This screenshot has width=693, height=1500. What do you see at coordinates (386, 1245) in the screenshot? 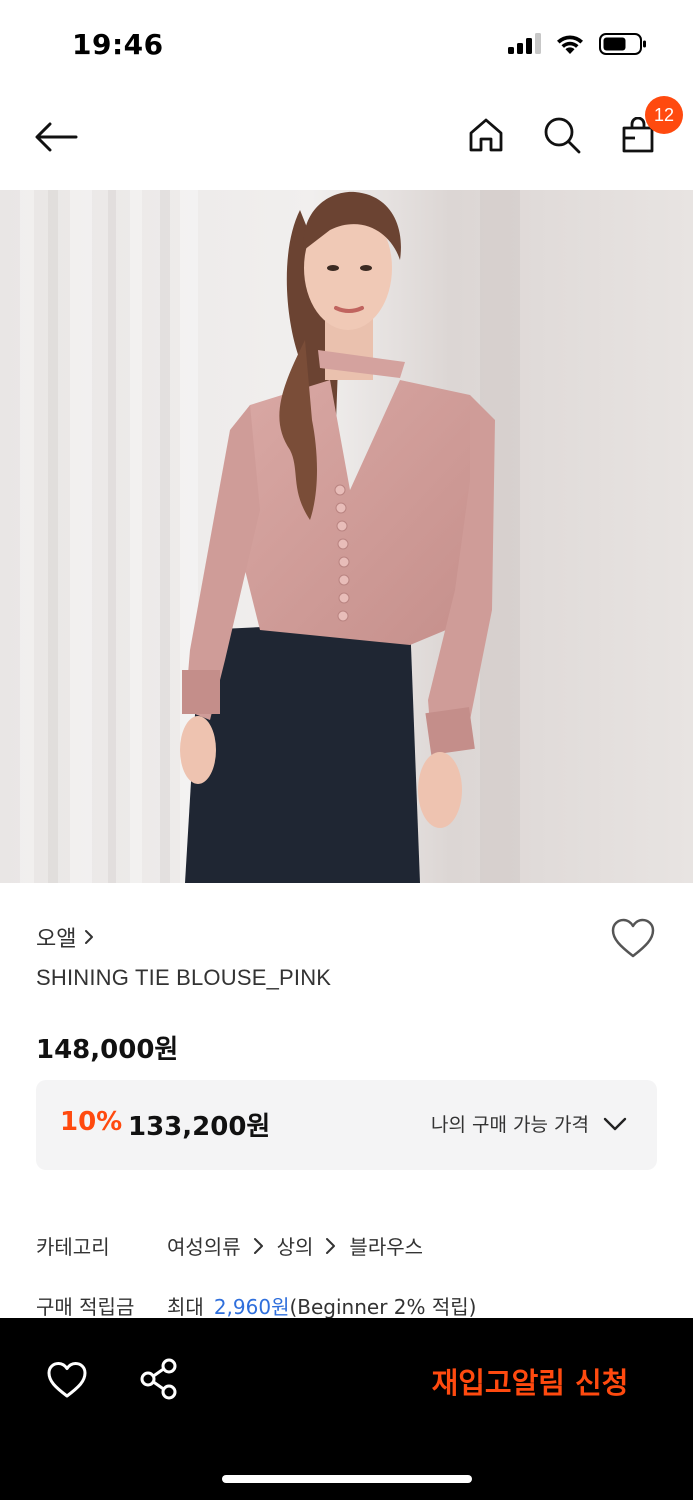
I see `category-level-3: 블라우스` at bounding box center [386, 1245].